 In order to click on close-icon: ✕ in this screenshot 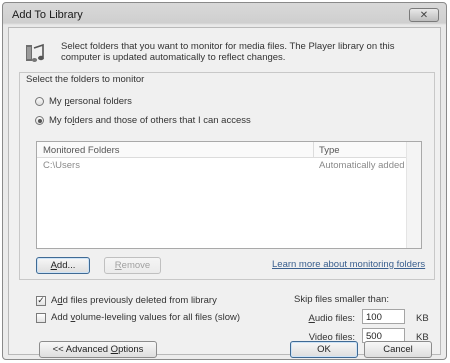, I will do `click(424, 15)`.